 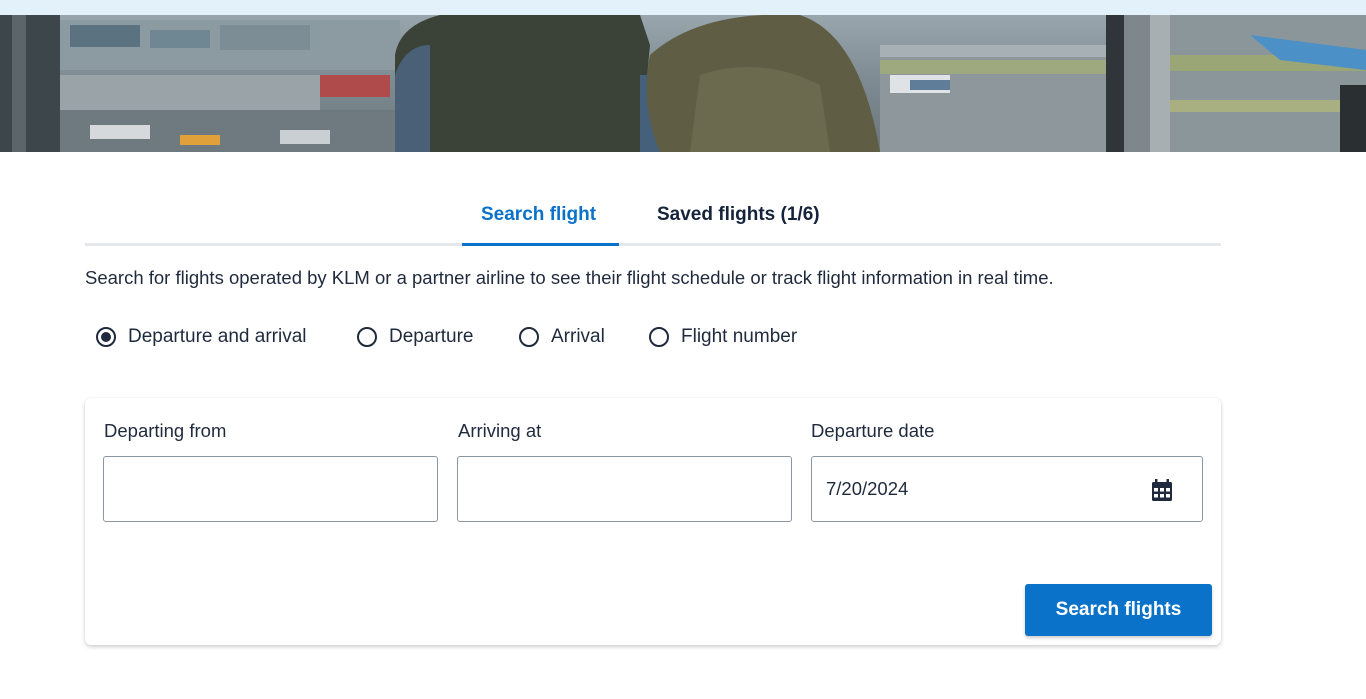 I want to click on arriving-at-input, so click(x=624, y=489).